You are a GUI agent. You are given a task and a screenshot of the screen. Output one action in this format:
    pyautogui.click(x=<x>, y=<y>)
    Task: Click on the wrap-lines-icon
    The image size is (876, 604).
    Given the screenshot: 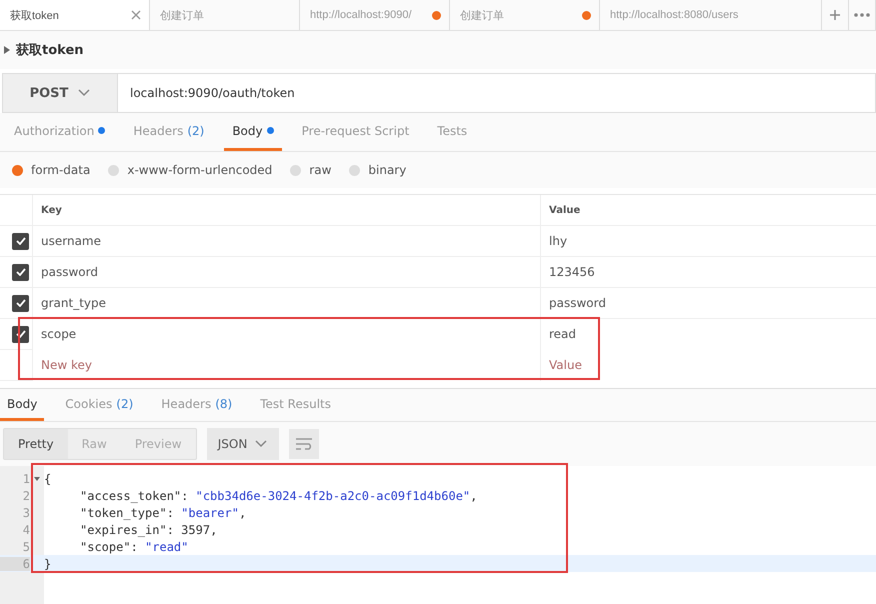 What is the action you would take?
    pyautogui.click(x=303, y=444)
    